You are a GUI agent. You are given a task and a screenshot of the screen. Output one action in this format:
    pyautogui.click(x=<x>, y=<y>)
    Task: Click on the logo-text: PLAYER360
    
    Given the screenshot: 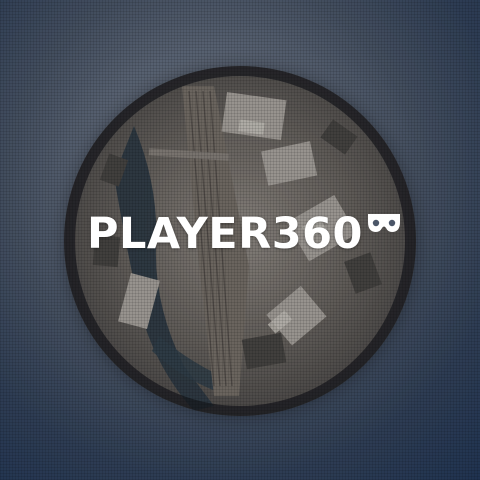 What is the action you would take?
    pyautogui.click(x=225, y=234)
    